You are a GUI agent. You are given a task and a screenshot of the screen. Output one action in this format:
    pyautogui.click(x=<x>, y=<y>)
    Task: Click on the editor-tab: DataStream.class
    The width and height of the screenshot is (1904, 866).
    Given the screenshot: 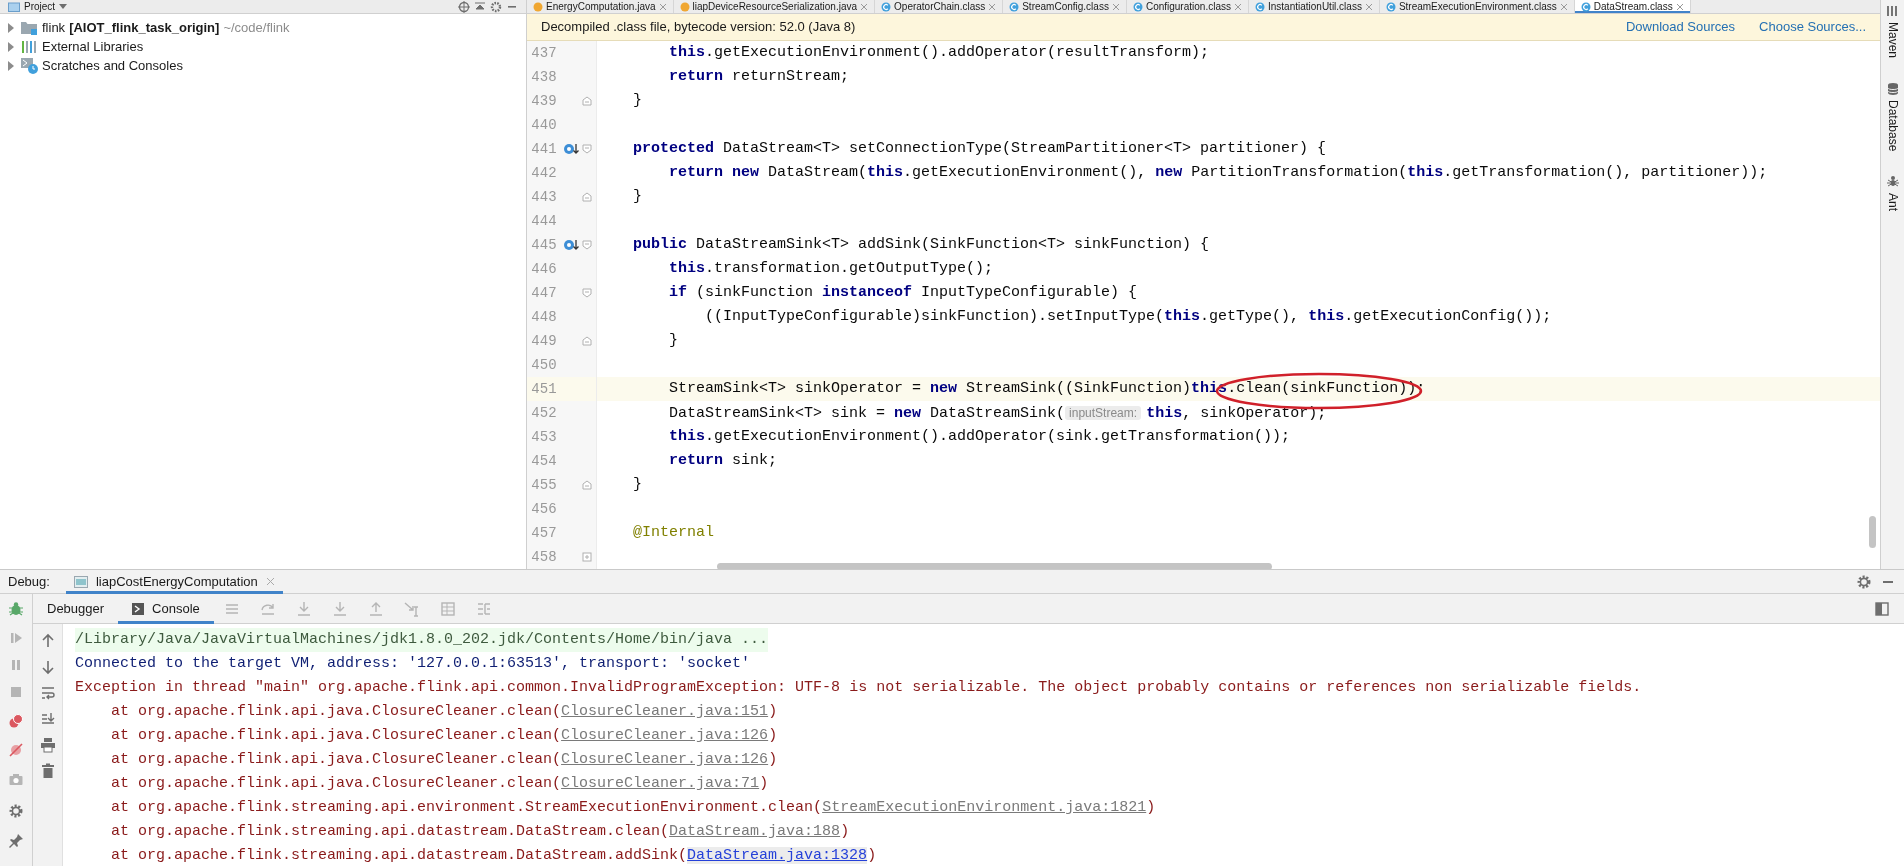 What is the action you would take?
    pyautogui.click(x=1632, y=6)
    